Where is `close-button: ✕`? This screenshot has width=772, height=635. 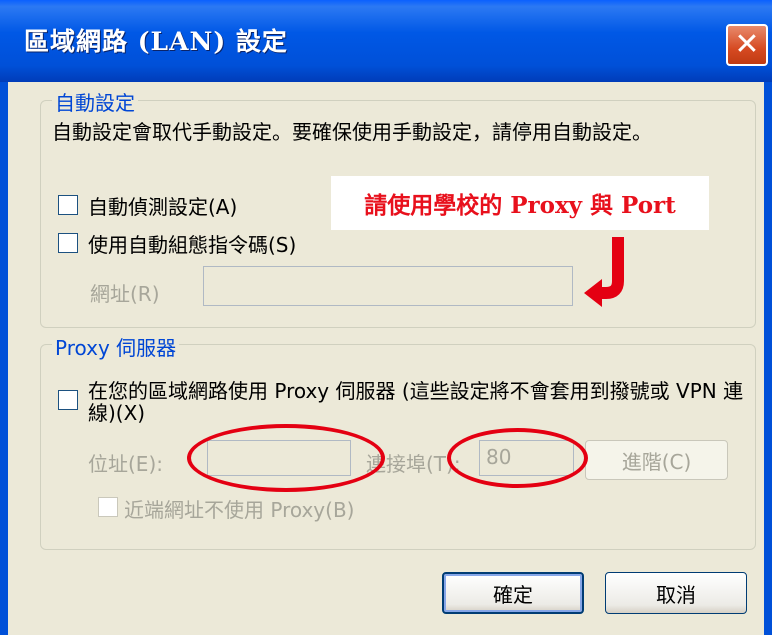
close-button: ✕ is located at coordinates (747, 45).